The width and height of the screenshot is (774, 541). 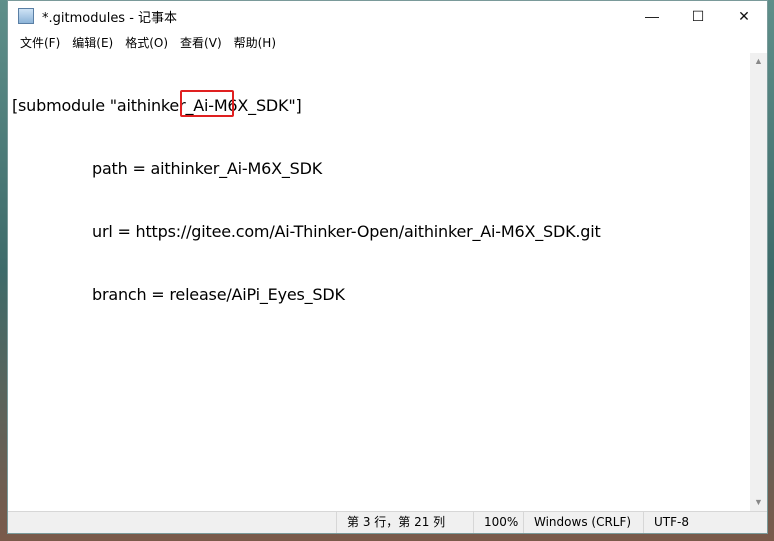 I want to click on title-bar: *.gitmodules - 记事本 — ☐ ✕, so click(x=387, y=16).